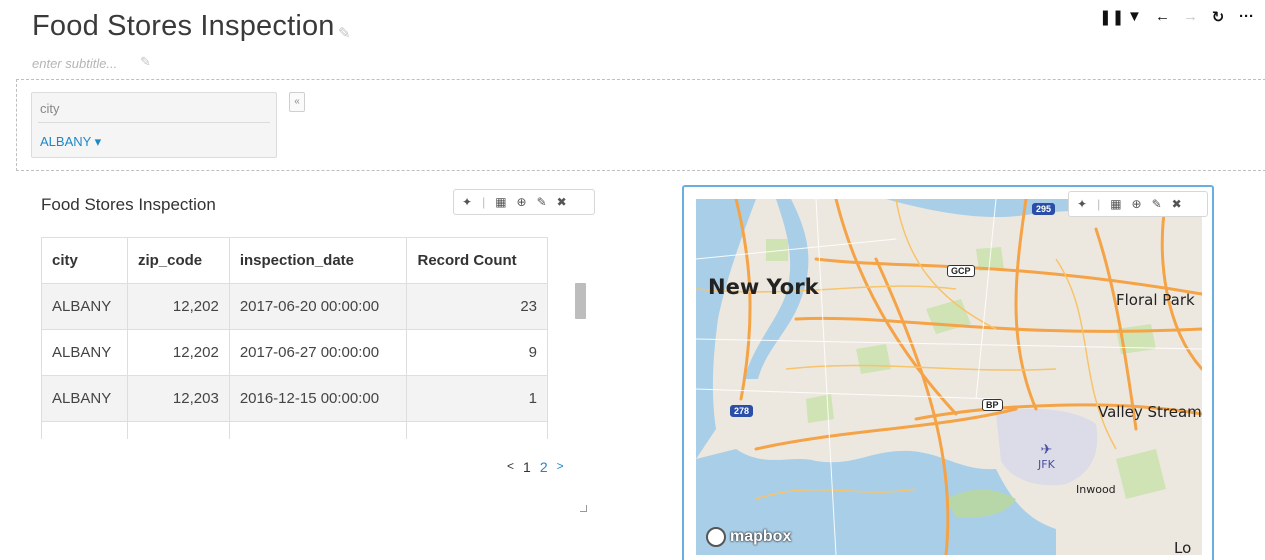  I want to click on page-link-current: 2, so click(544, 467).